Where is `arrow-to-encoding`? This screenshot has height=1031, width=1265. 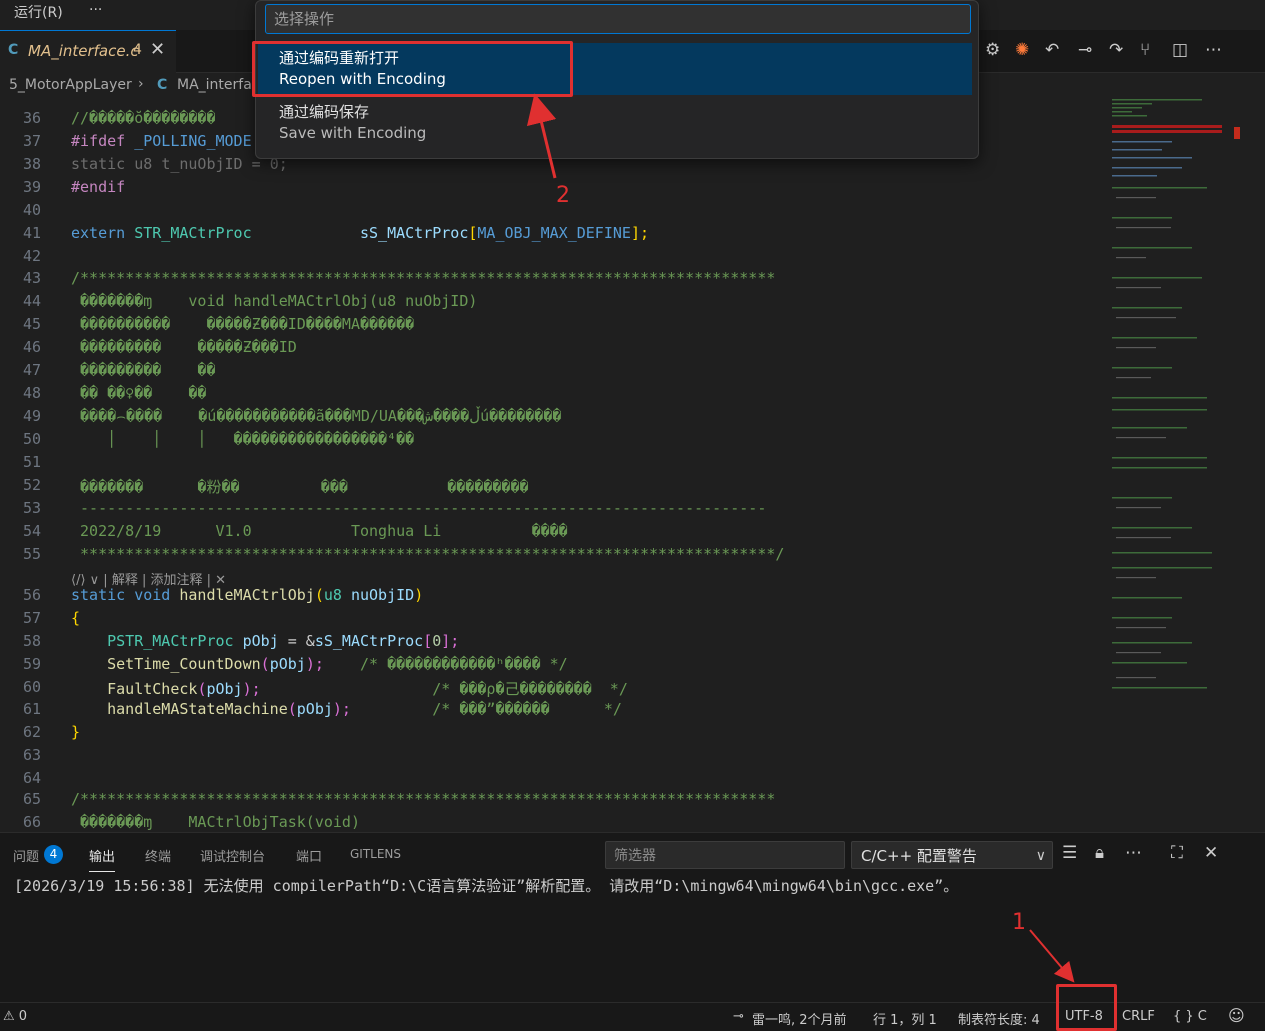 arrow-to-encoding is located at coordinates (1052, 956).